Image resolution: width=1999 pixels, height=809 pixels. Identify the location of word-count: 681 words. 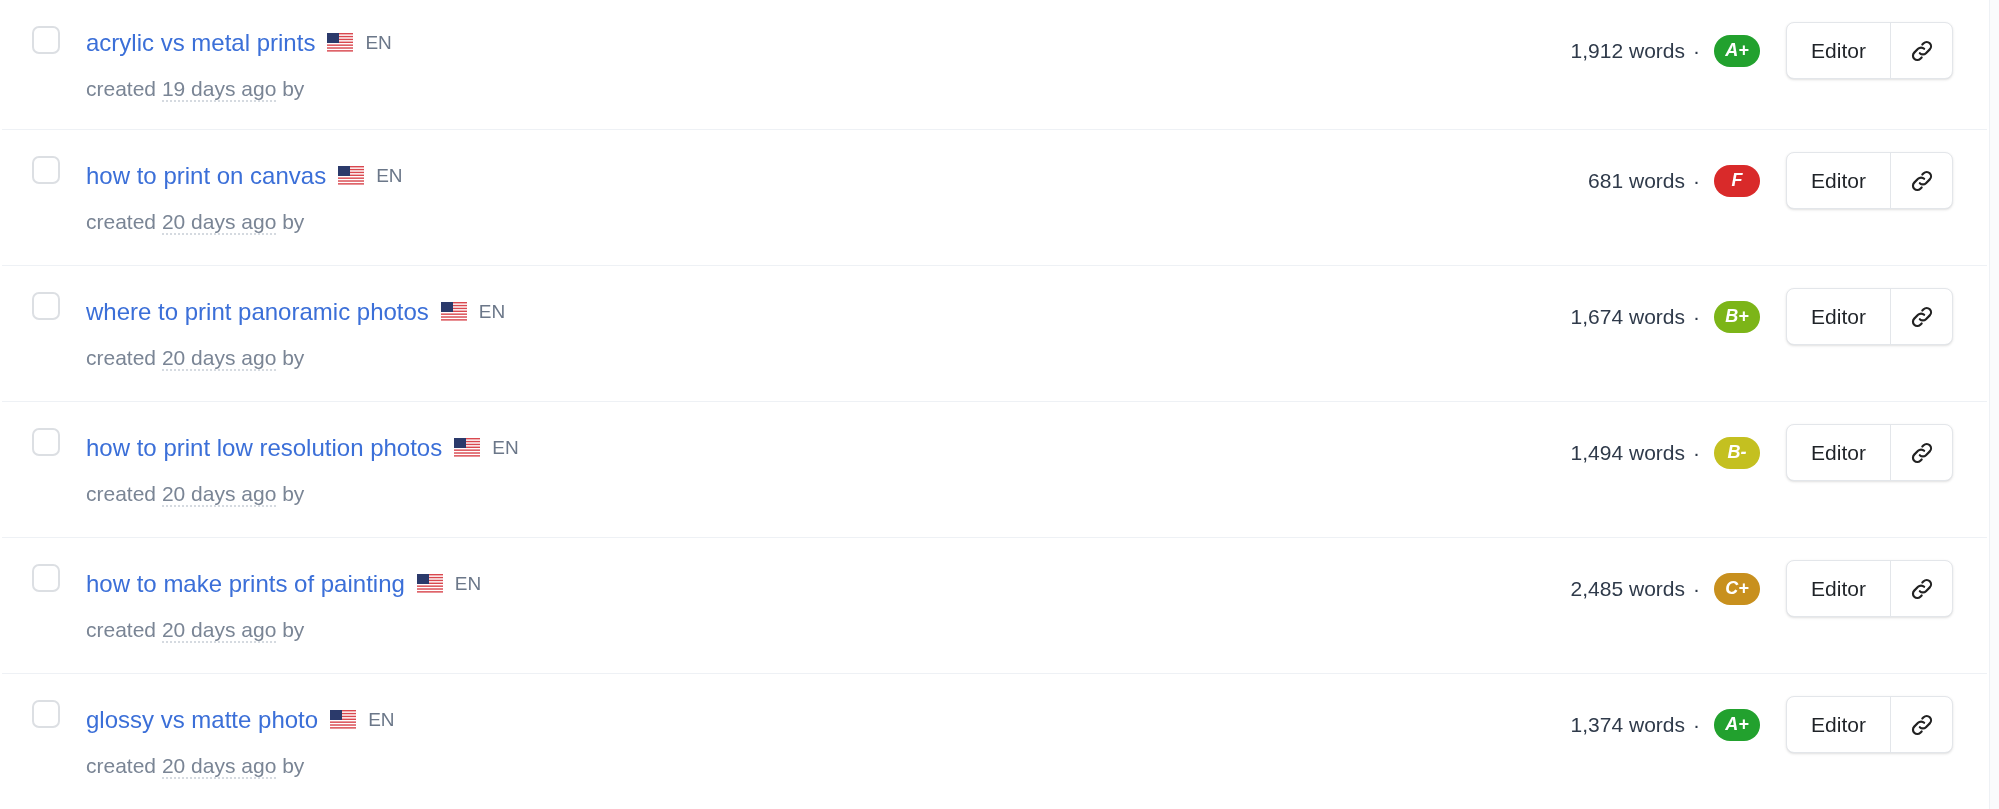
(1636, 180).